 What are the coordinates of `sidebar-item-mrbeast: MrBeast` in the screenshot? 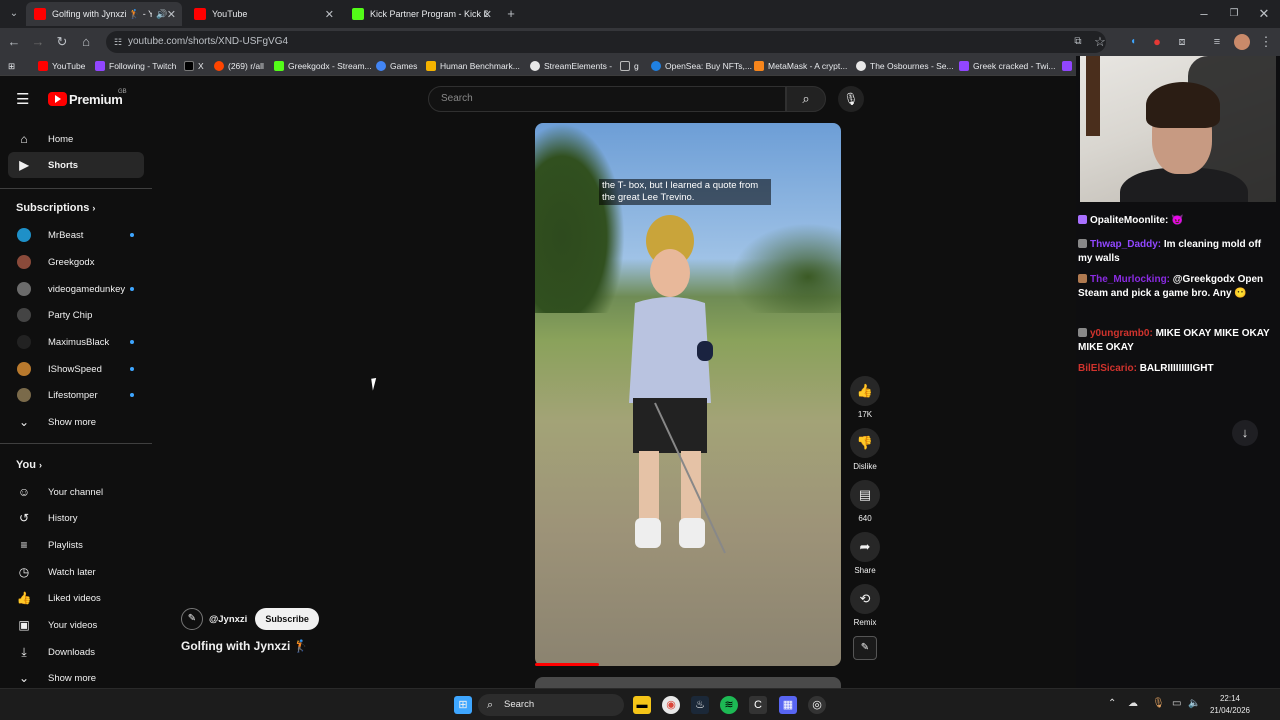 It's located at (76, 235).